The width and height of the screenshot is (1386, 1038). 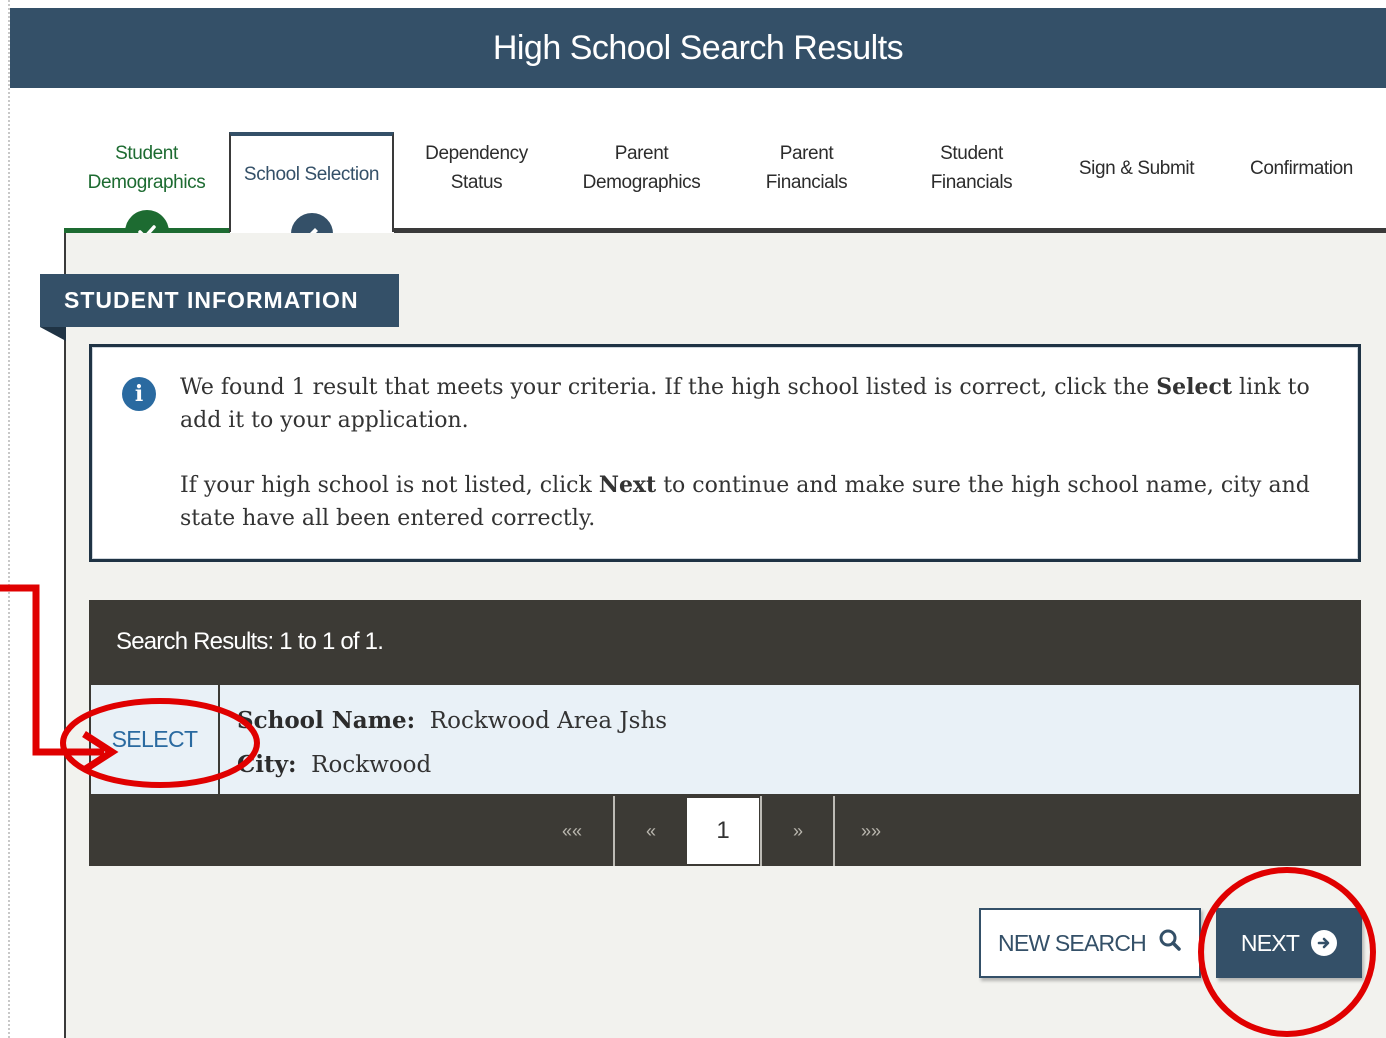 I want to click on pagination: «« « 1 » »», so click(x=725, y=831).